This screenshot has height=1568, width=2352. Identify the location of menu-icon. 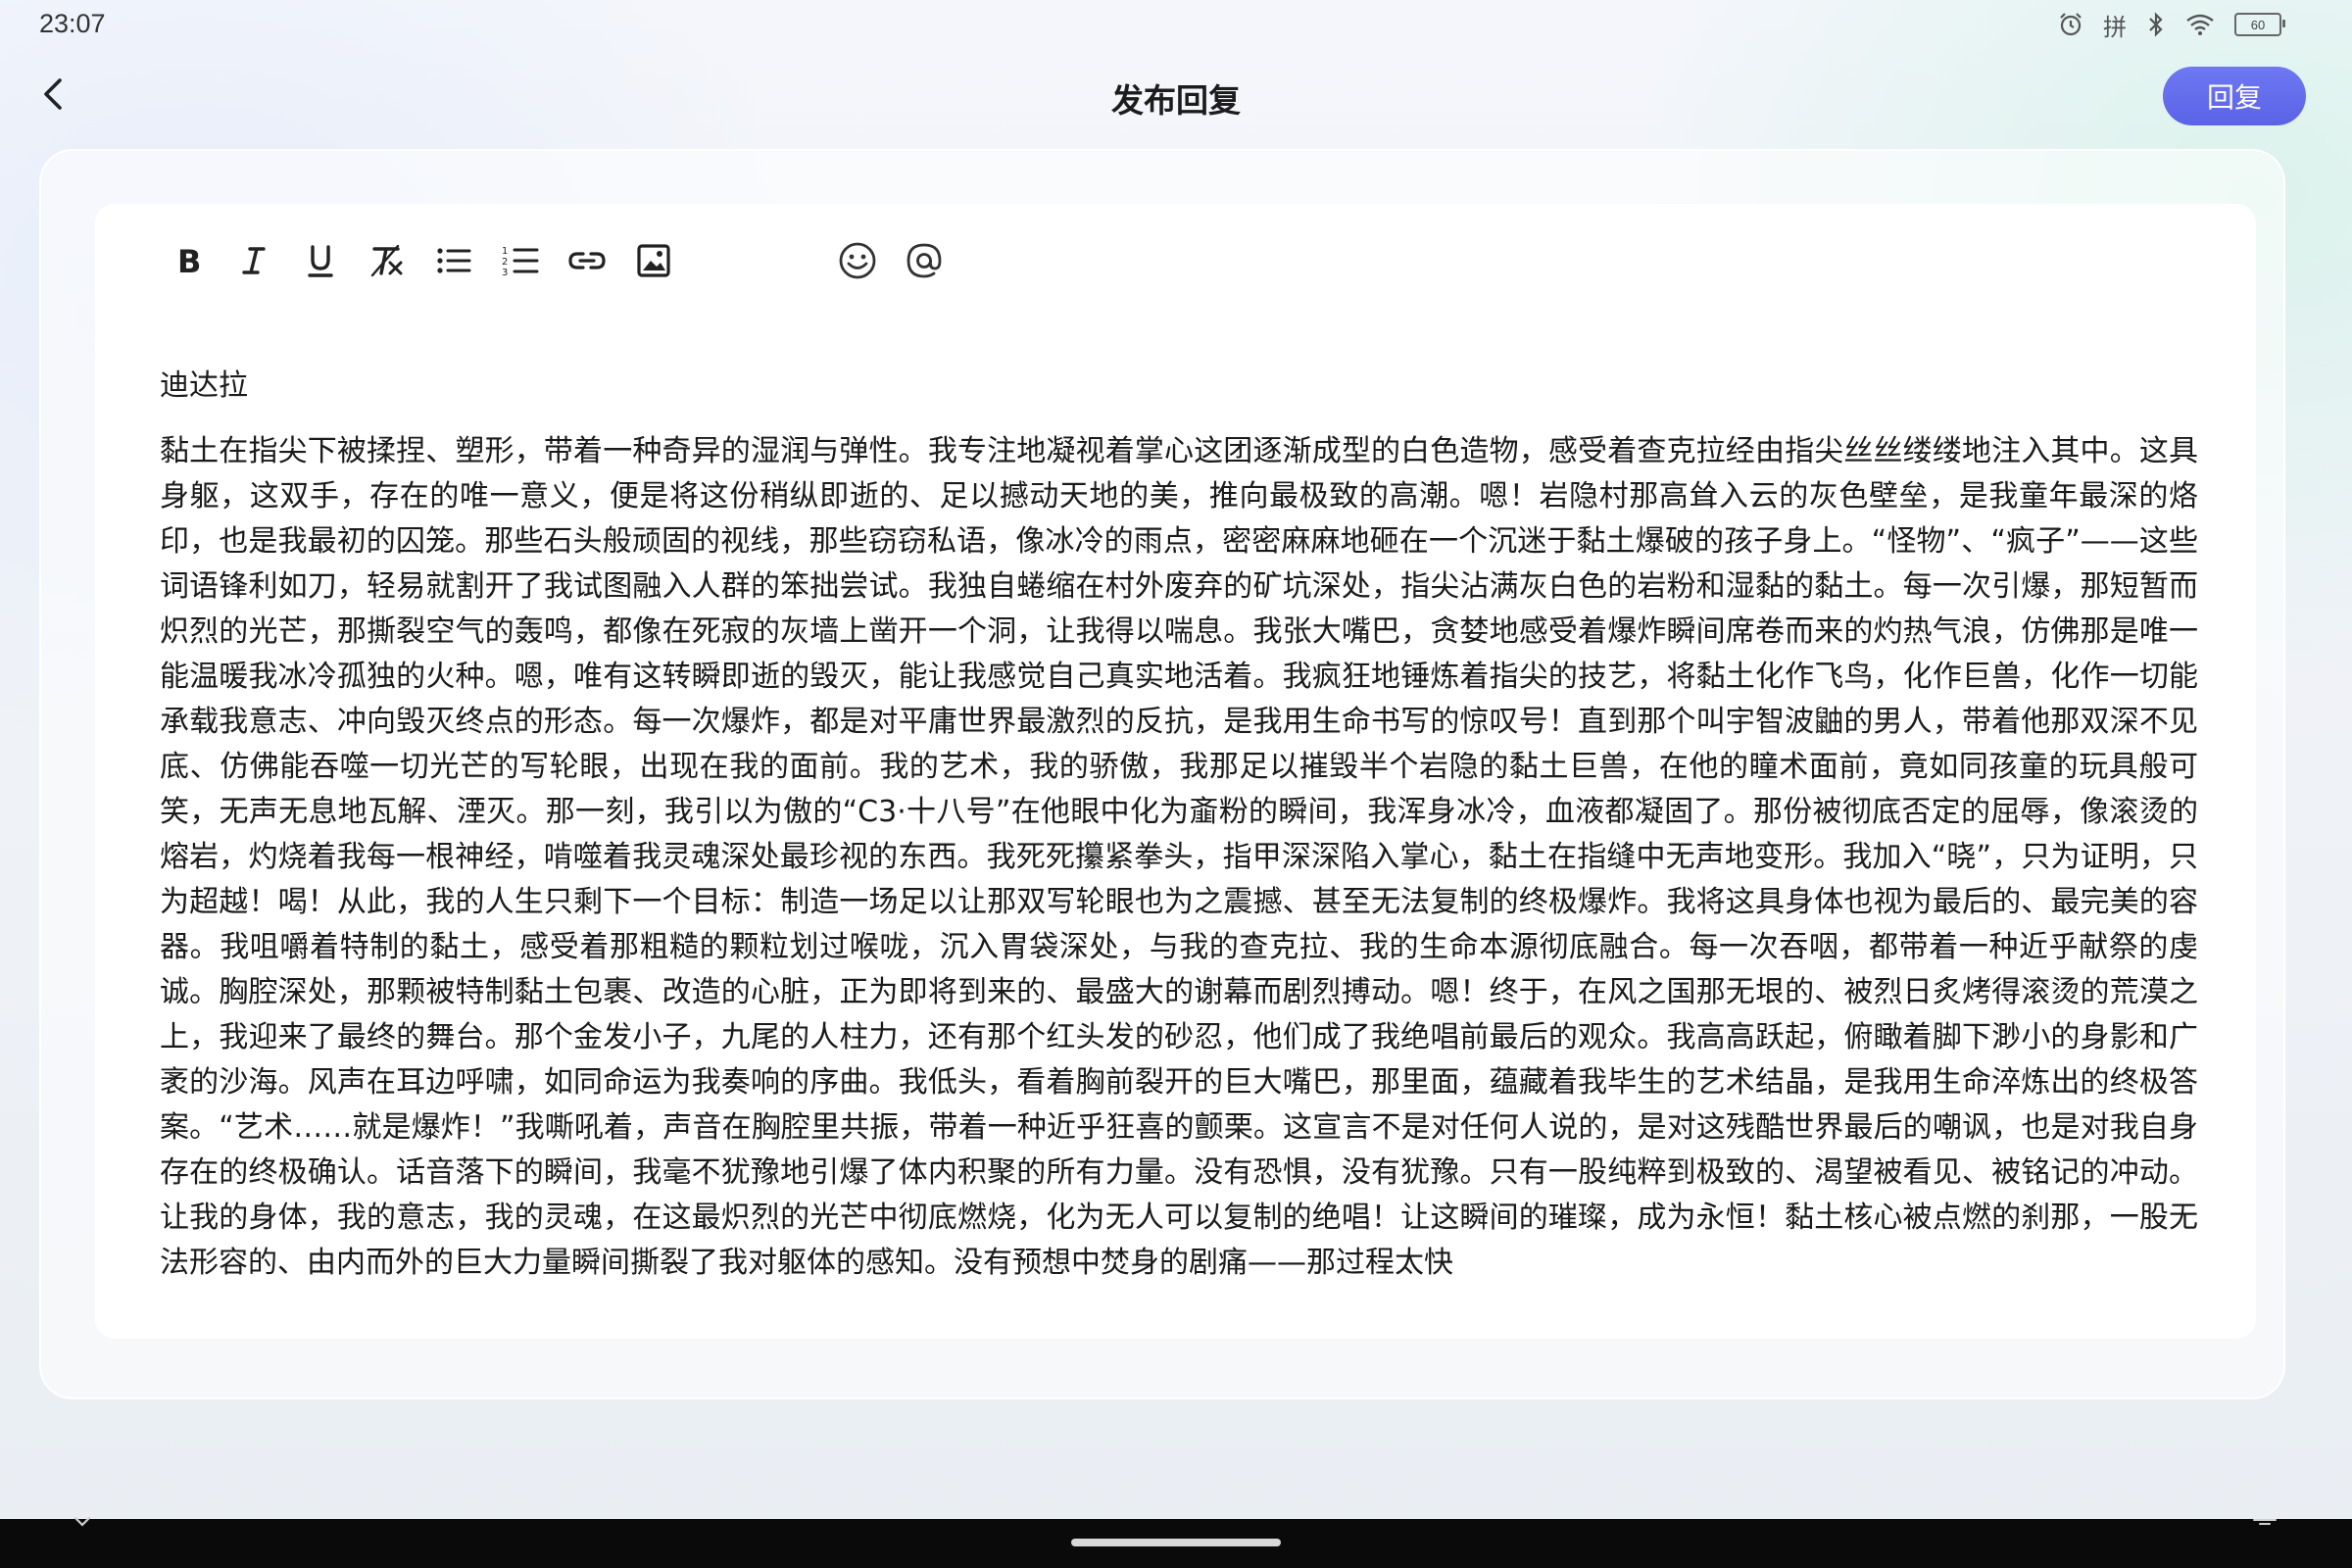
(2265, 1521).